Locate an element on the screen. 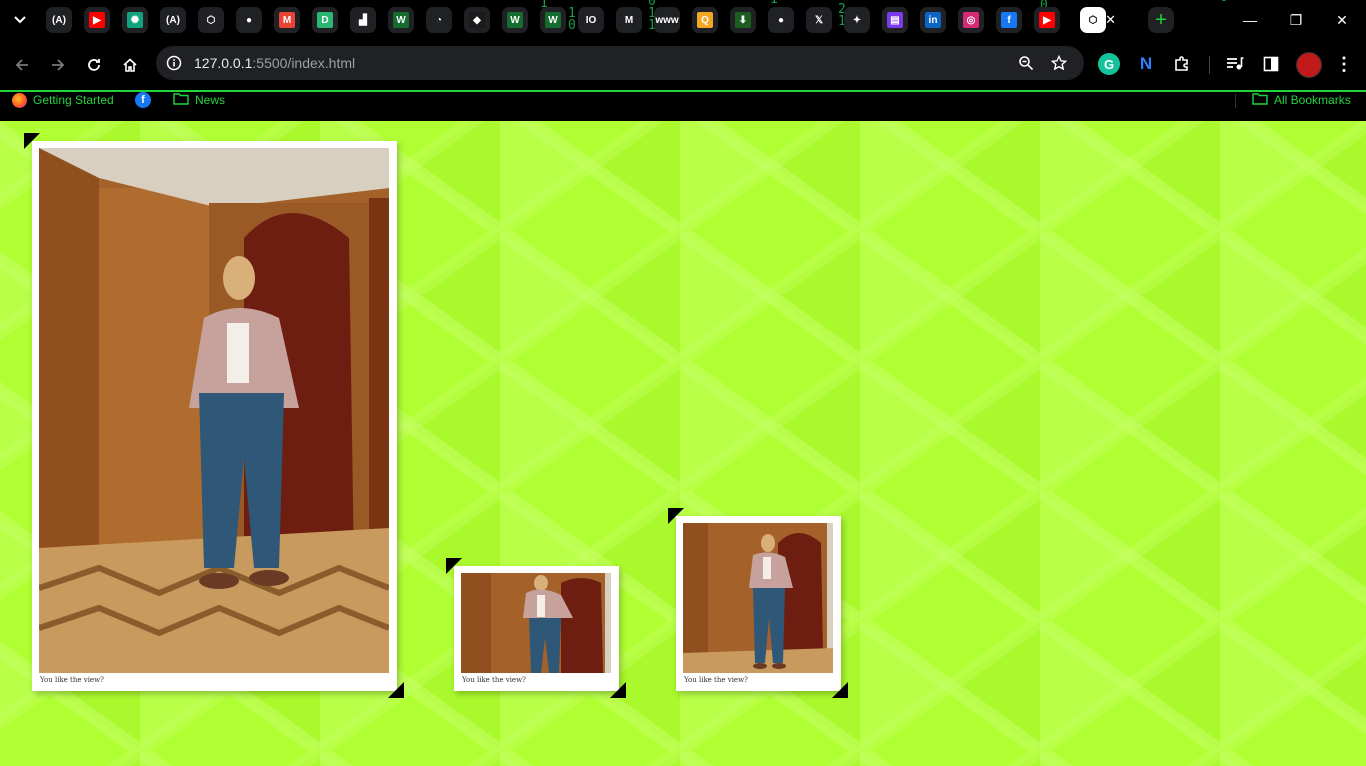  x-icon: 𝕏 is located at coordinates (819, 20).